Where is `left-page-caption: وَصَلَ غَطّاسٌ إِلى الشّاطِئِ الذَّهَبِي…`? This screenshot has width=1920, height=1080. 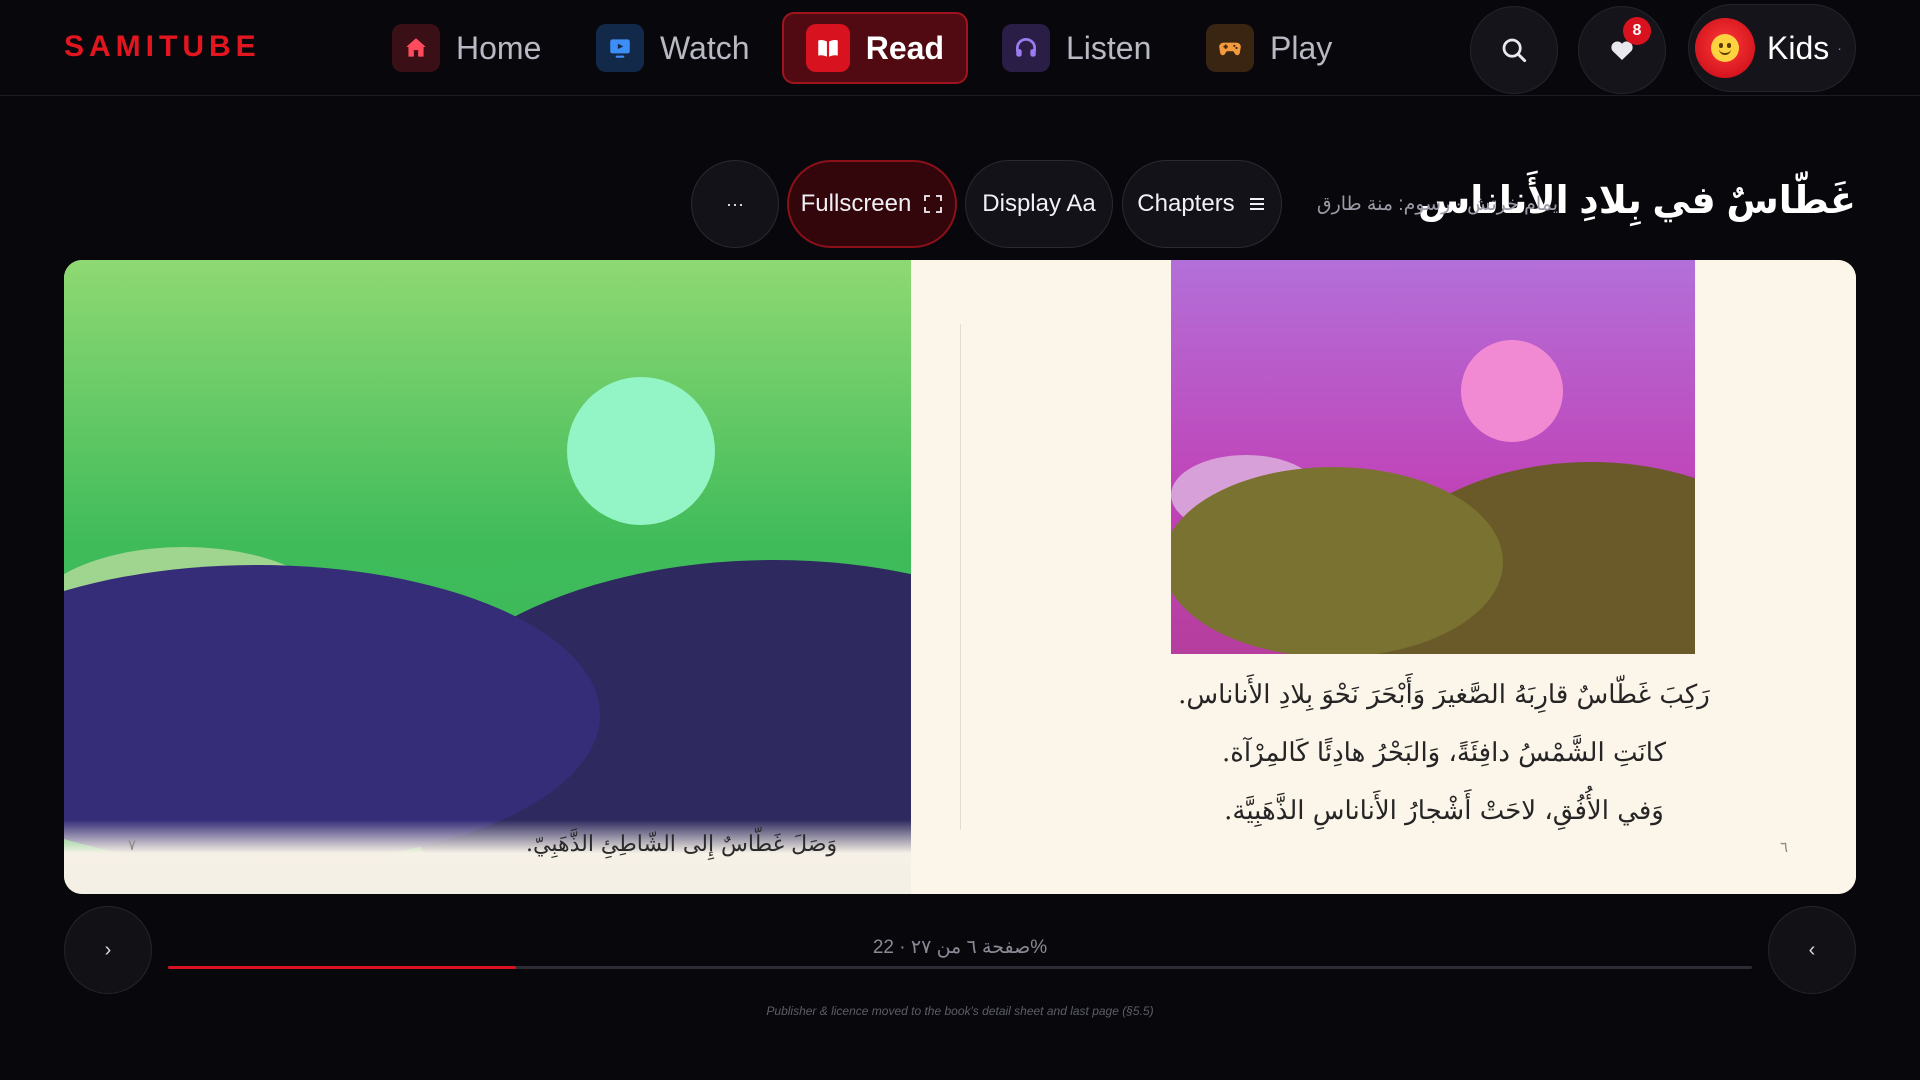
left-page-caption: وَصَلَ غَطّاسٌ إِلى الشّاطِئِ الذَّهَبِي… is located at coordinates (682, 844).